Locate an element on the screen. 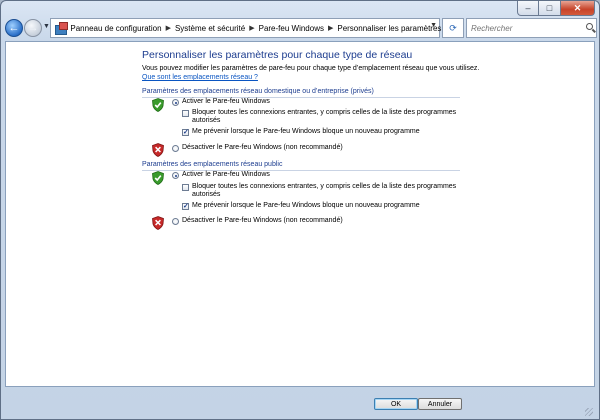  back-button: ← is located at coordinates (14, 28).